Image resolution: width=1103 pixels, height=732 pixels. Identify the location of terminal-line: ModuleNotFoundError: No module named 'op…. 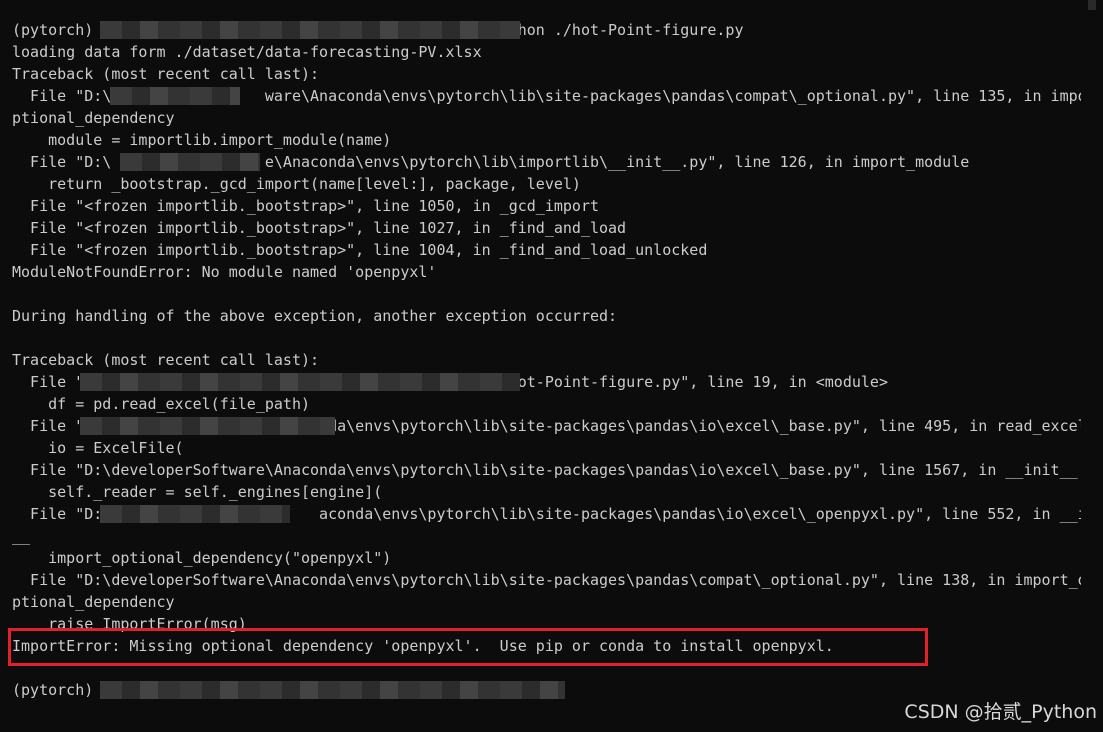
(224, 272).